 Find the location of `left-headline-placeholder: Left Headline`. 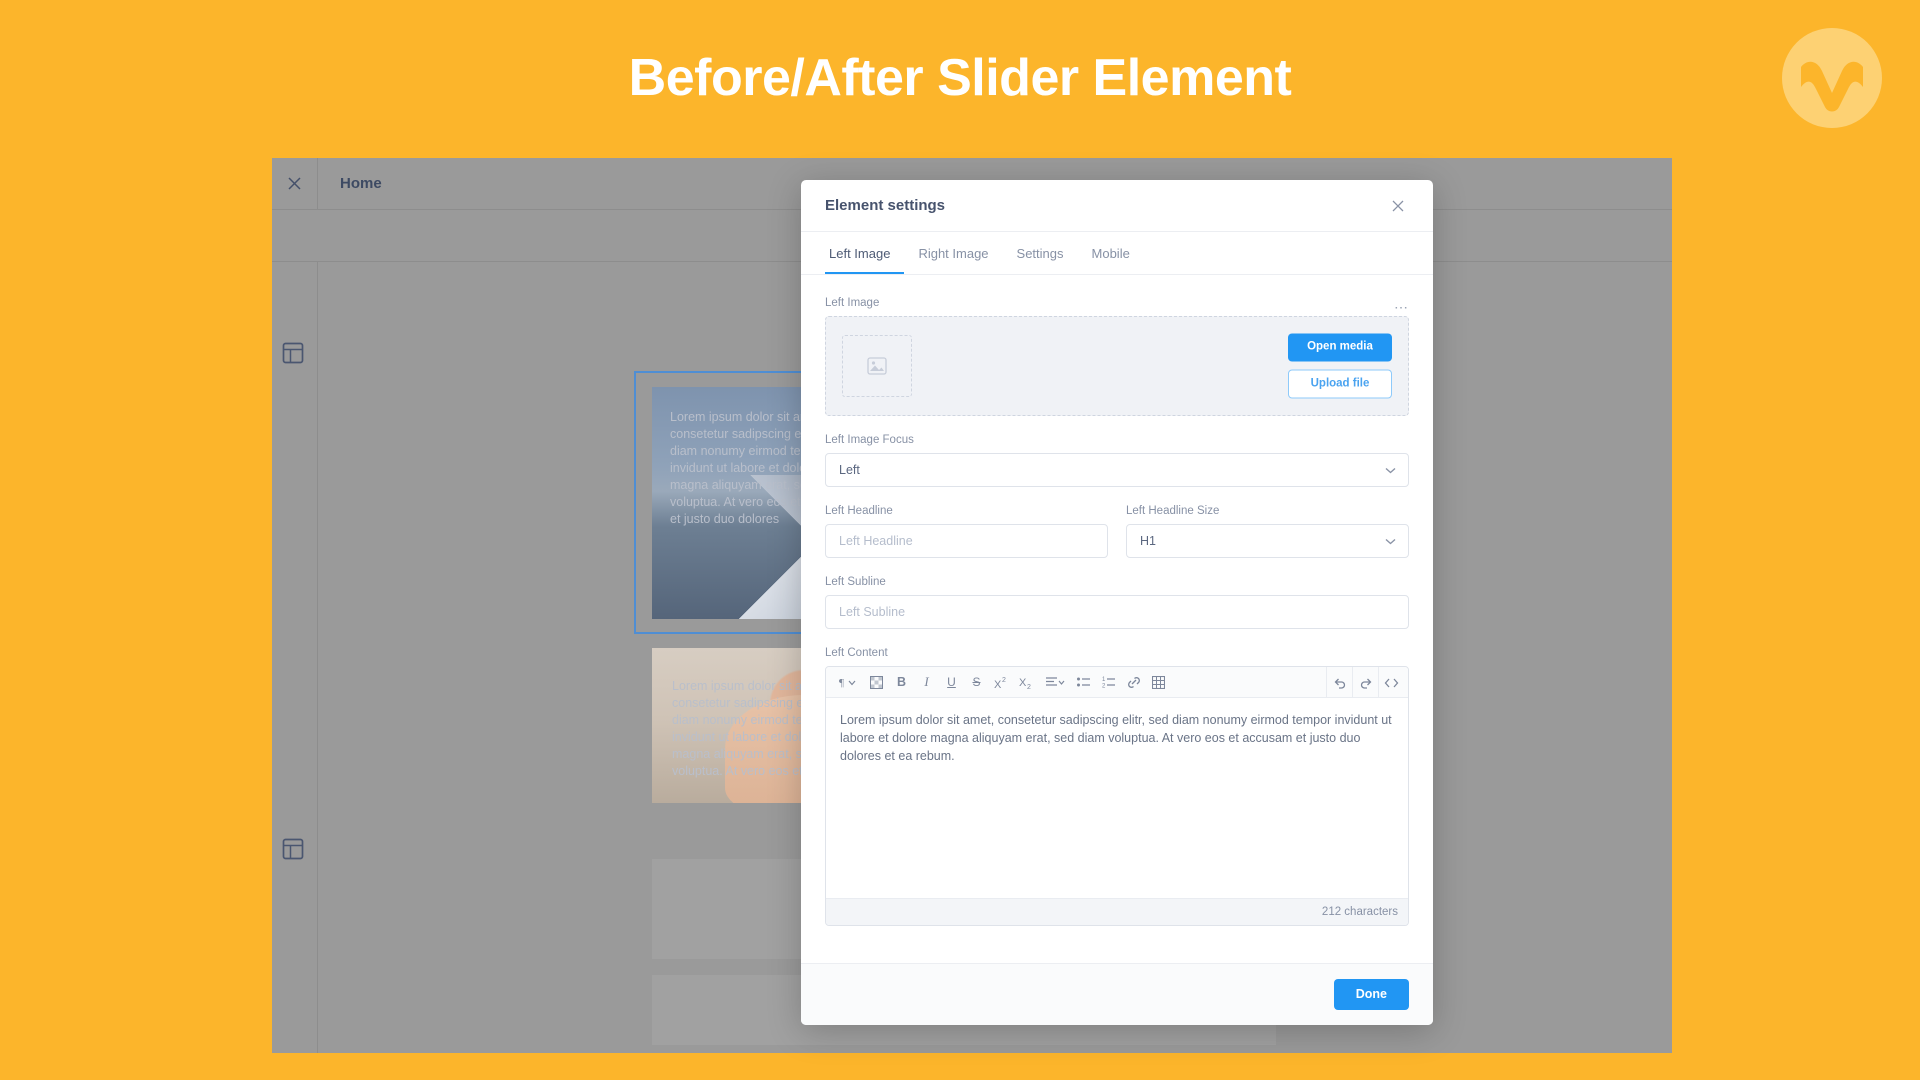

left-headline-placeholder: Left Headline is located at coordinates (876, 541).